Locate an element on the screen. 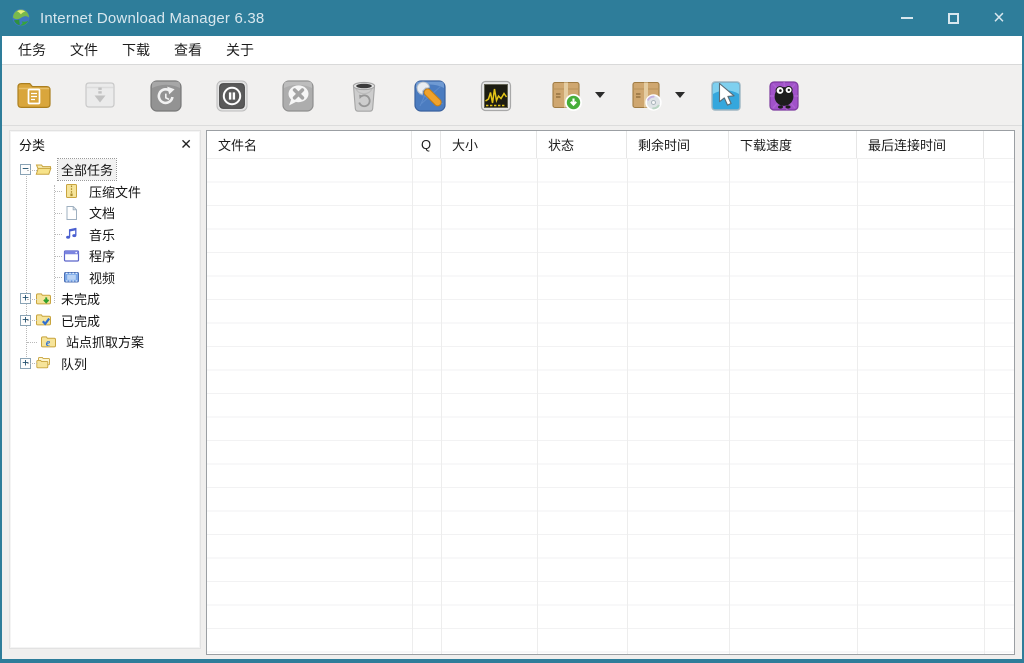 The height and width of the screenshot is (663, 1024). tree-item-programs: 程序 is located at coordinates (105, 256).